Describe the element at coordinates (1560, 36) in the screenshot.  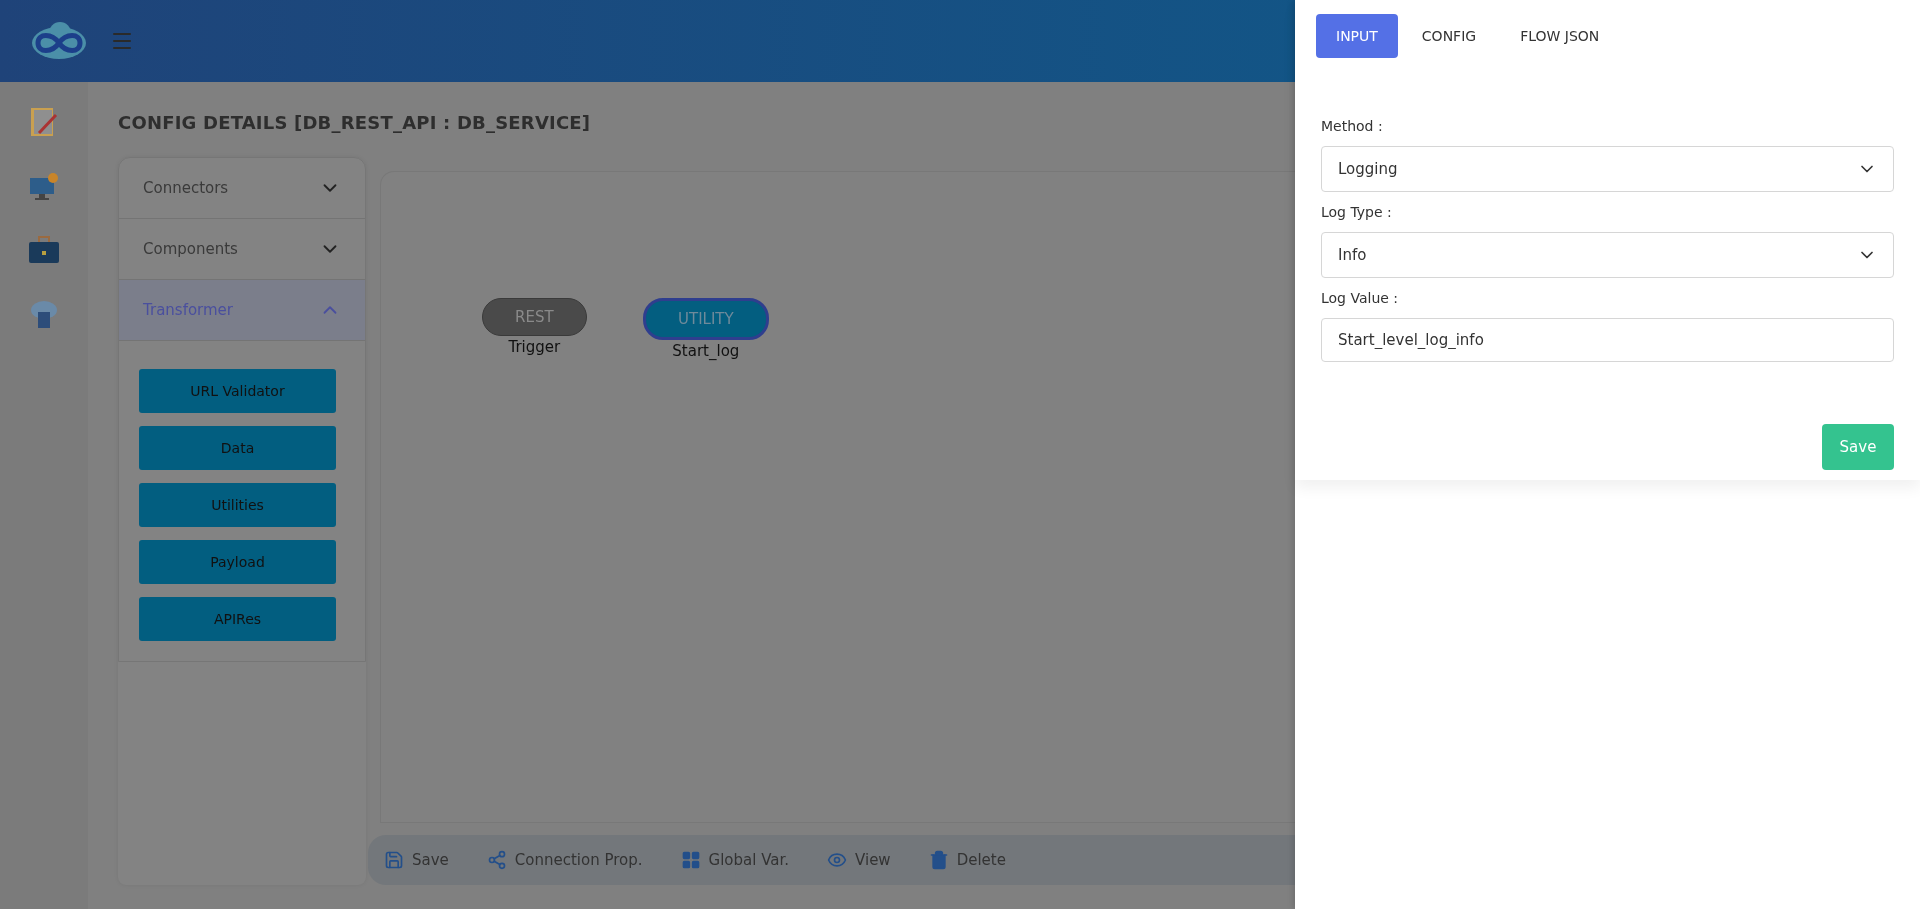
I see `tab: FLOW JSON` at that location.